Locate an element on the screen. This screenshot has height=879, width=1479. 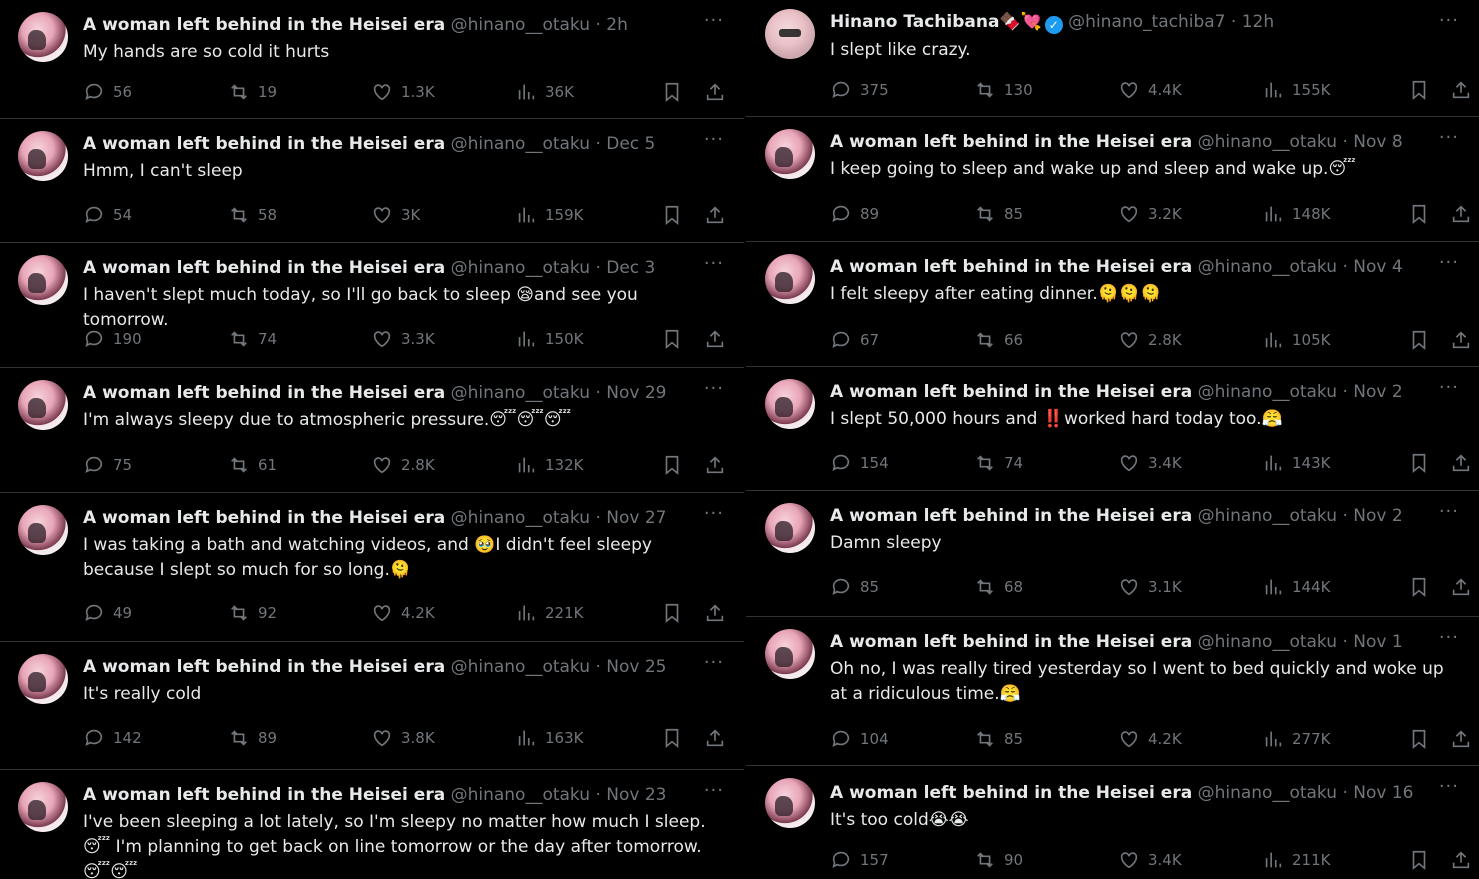
timestamp: Nov 4 is located at coordinates (1377, 267).